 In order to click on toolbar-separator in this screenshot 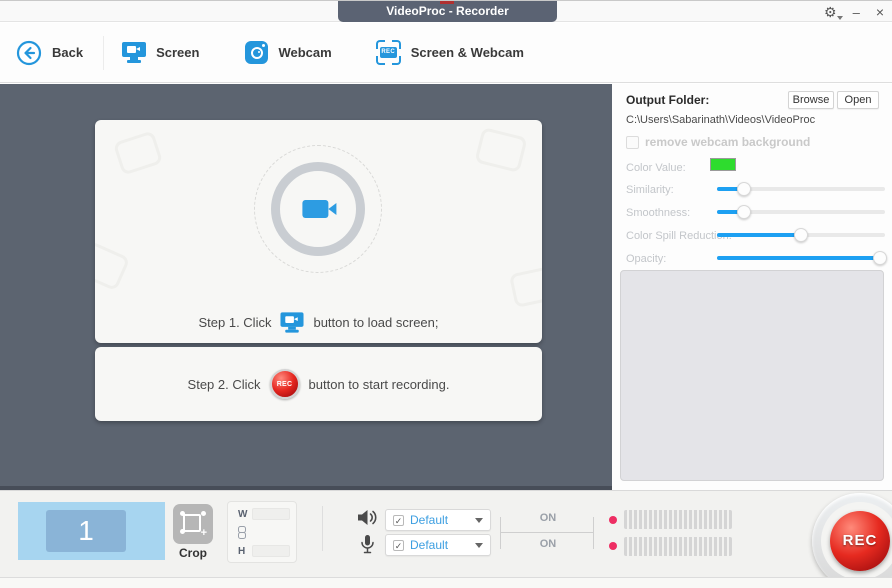, I will do `click(104, 52)`.